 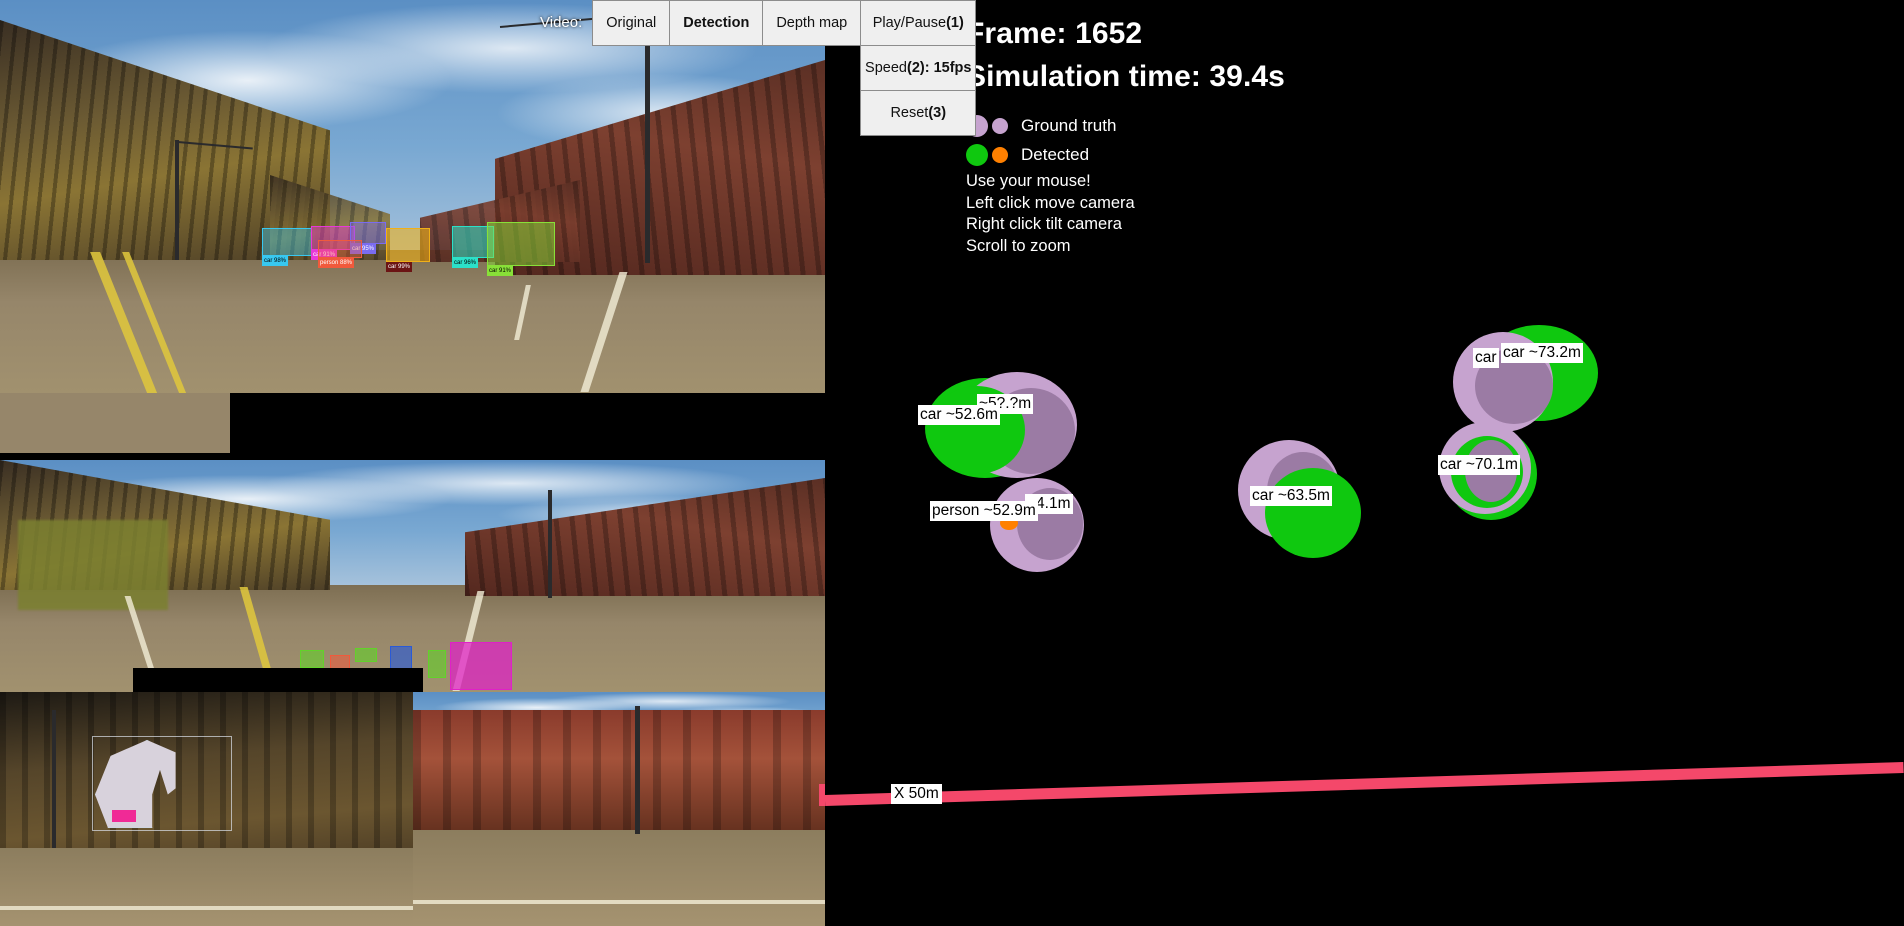 What do you see at coordinates (408, 250) in the screenshot?
I see `detection-box: car 99%` at bounding box center [408, 250].